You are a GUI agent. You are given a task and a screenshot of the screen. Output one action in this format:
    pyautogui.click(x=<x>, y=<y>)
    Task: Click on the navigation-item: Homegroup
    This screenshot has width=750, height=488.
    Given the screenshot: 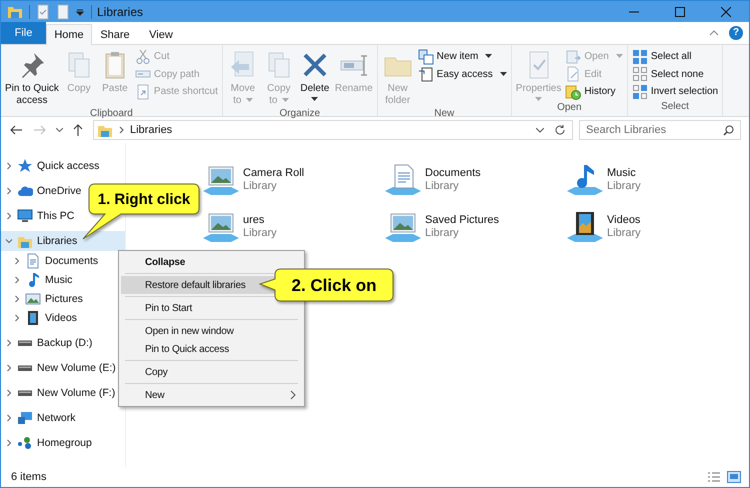 What is the action you would take?
    pyautogui.click(x=63, y=443)
    